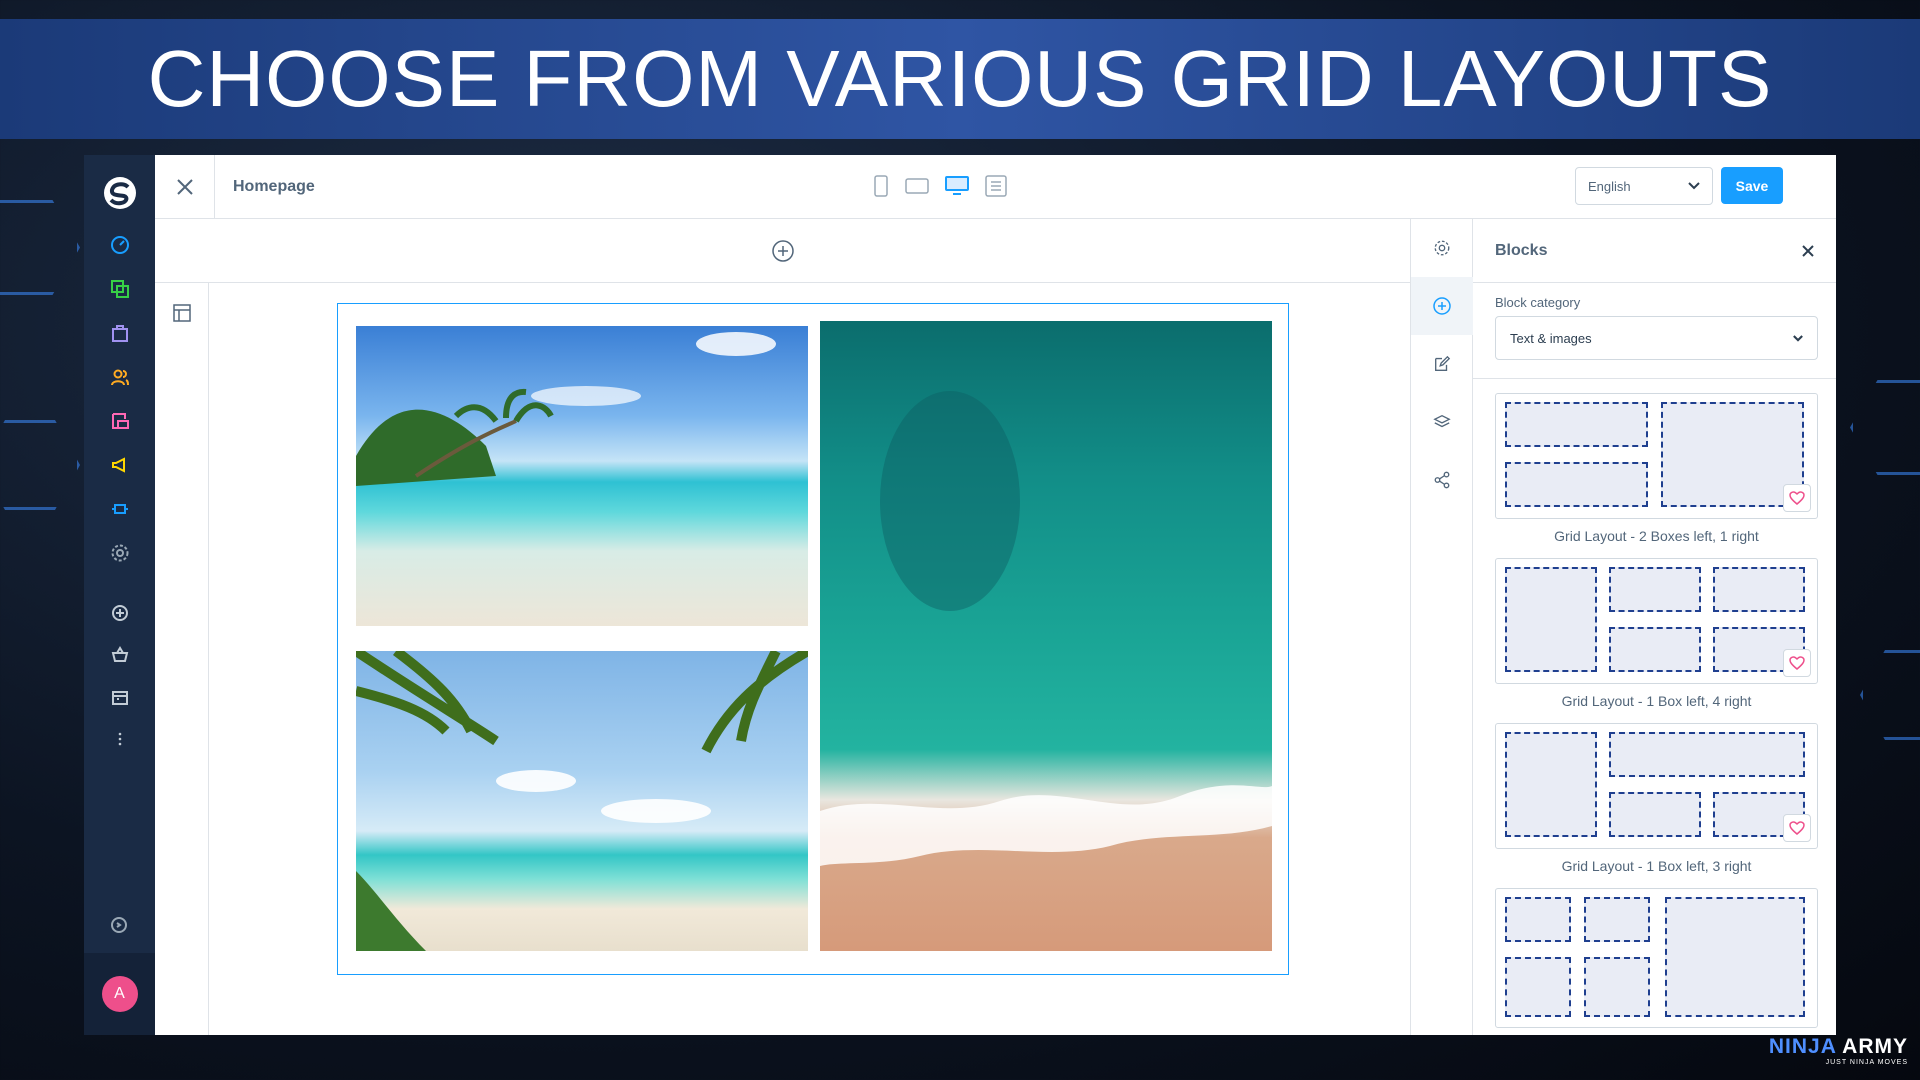 The image size is (1920, 1080). I want to click on brand-tagline: JUST NINJA MOVES, so click(1866, 1062).